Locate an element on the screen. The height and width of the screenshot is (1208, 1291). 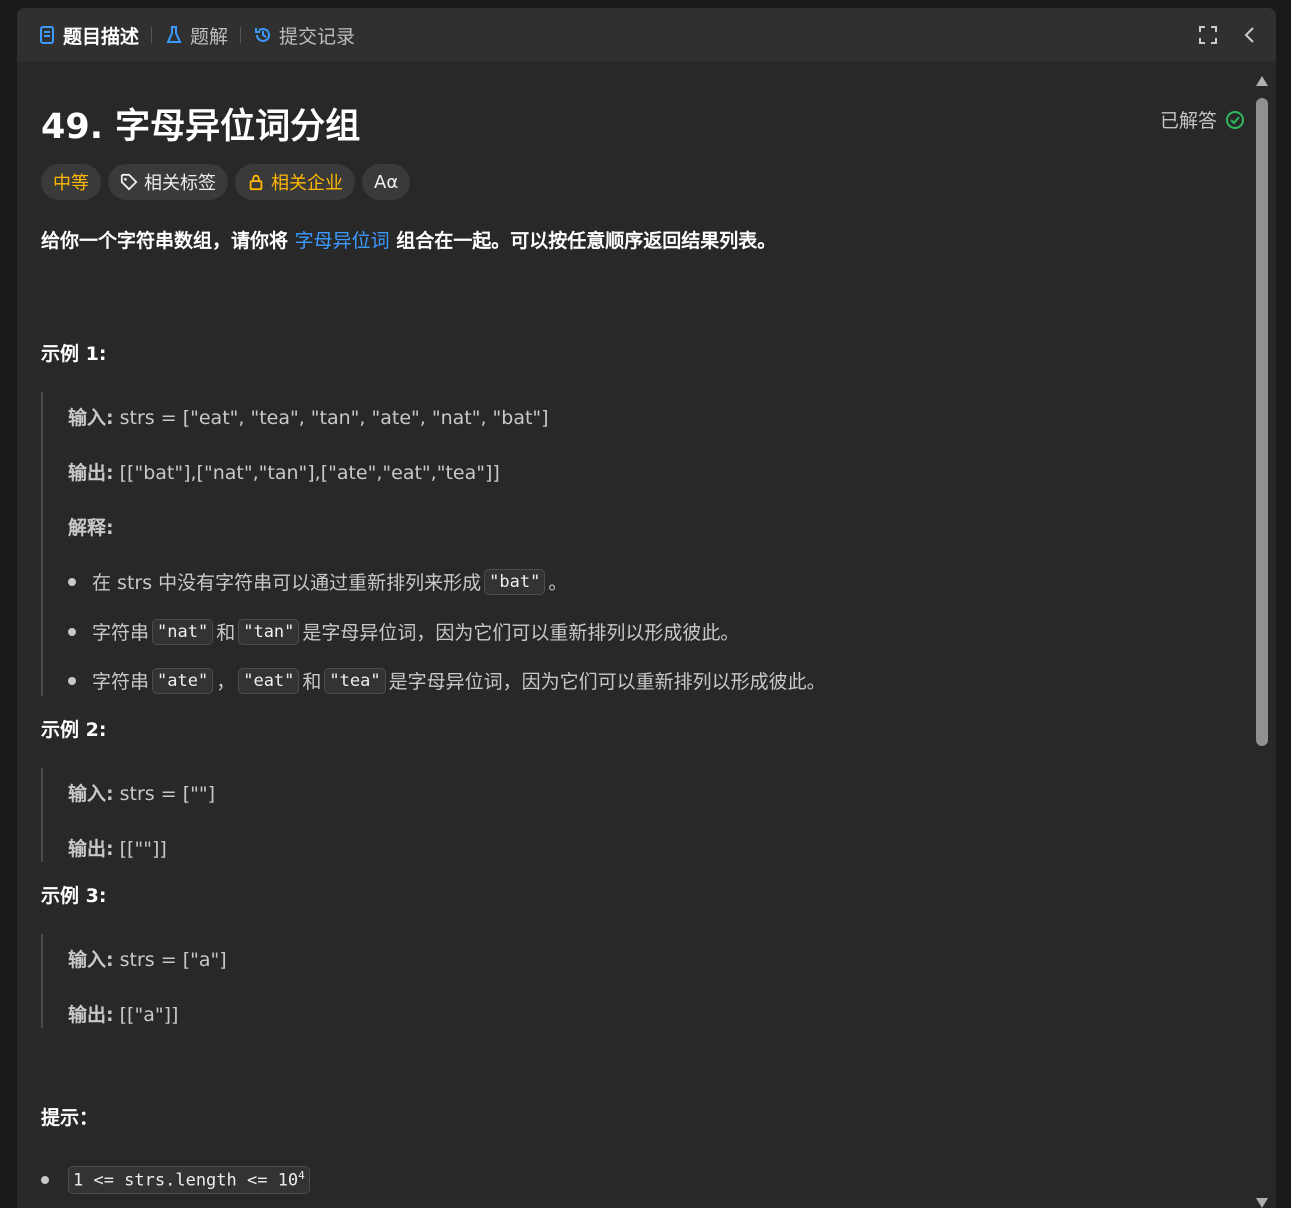
explain-label: 解释: is located at coordinates (91, 528).